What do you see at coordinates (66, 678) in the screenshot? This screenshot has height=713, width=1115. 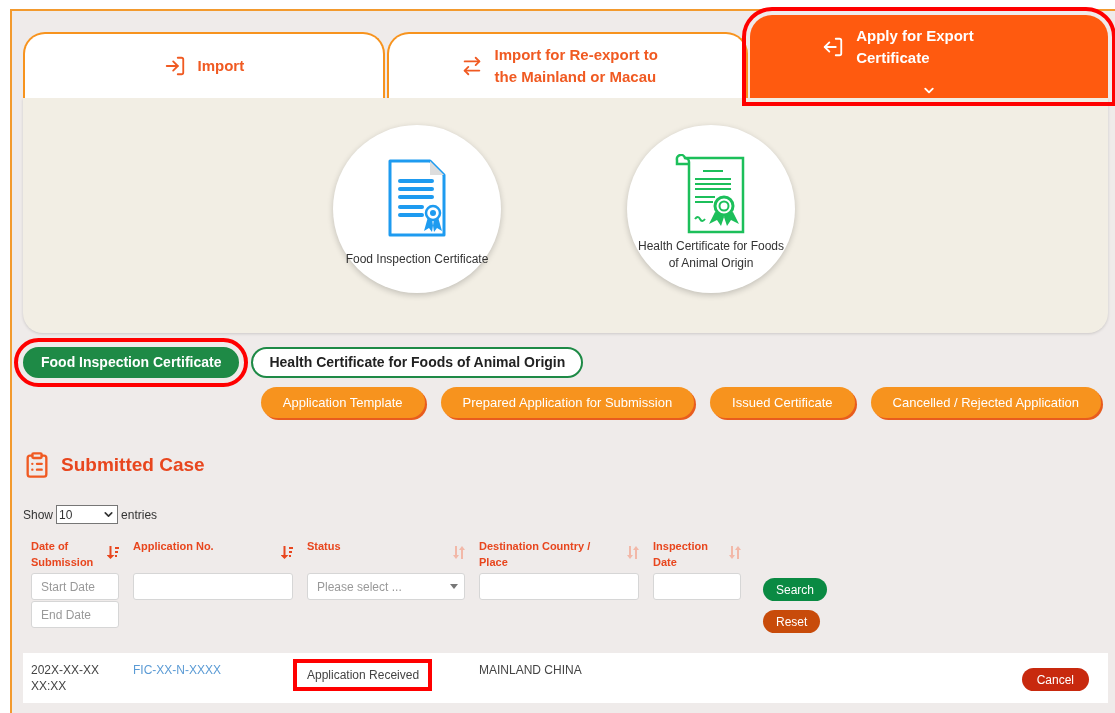 I see `date-cell-text: 202X-XX-XX XX:XX` at bounding box center [66, 678].